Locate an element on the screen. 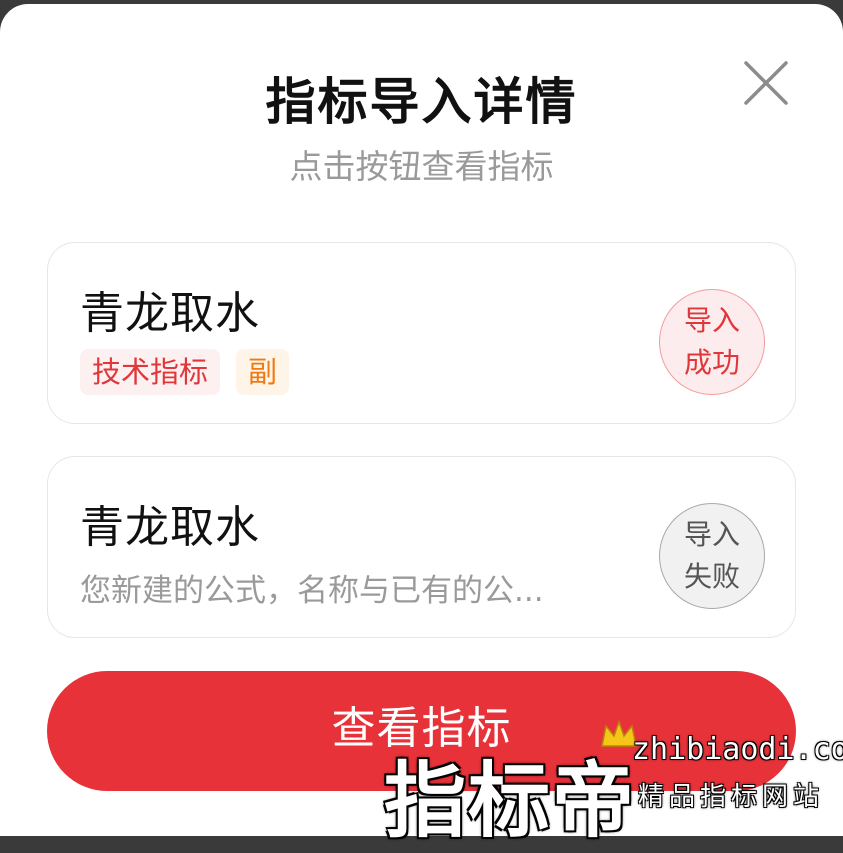  close-icon is located at coordinates (766, 83).